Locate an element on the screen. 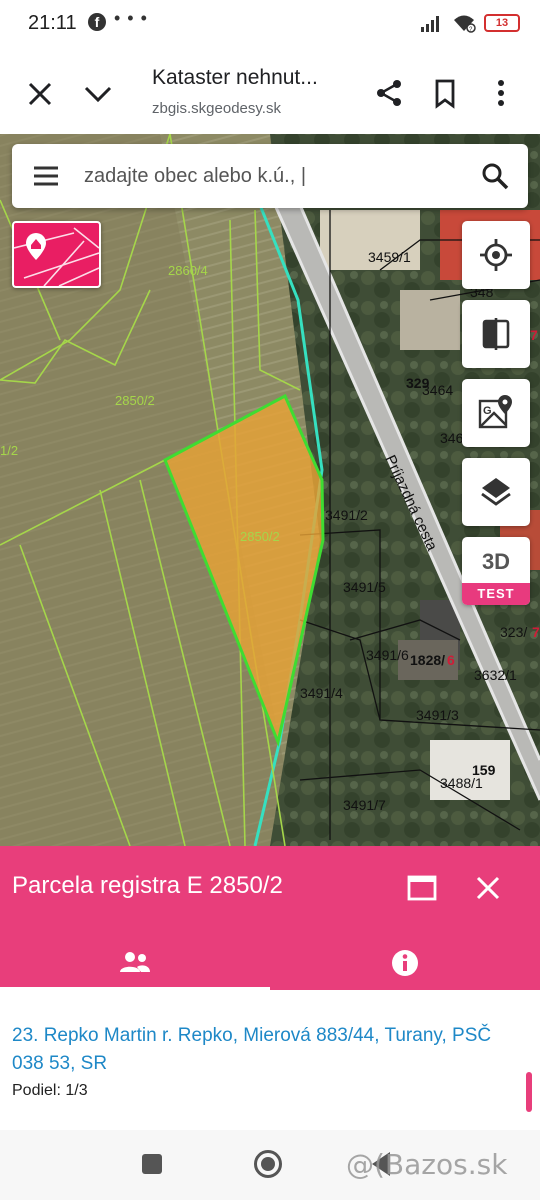  compare-icon is located at coordinates (496, 334).